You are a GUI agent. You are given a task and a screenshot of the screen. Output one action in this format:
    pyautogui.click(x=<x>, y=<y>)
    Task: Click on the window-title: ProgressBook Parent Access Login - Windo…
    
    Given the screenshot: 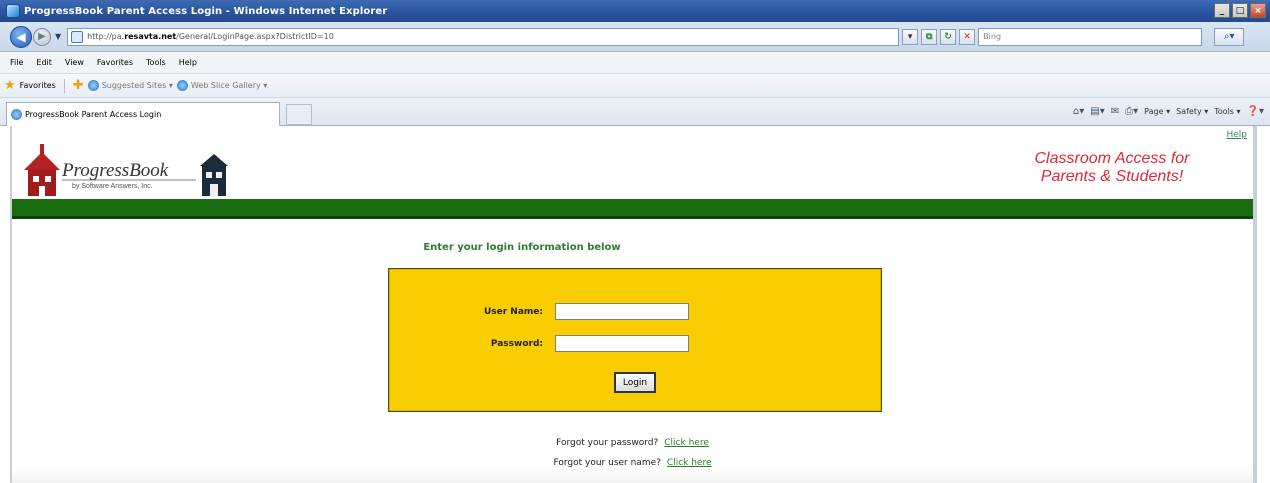 What is the action you would take?
    pyautogui.click(x=206, y=11)
    